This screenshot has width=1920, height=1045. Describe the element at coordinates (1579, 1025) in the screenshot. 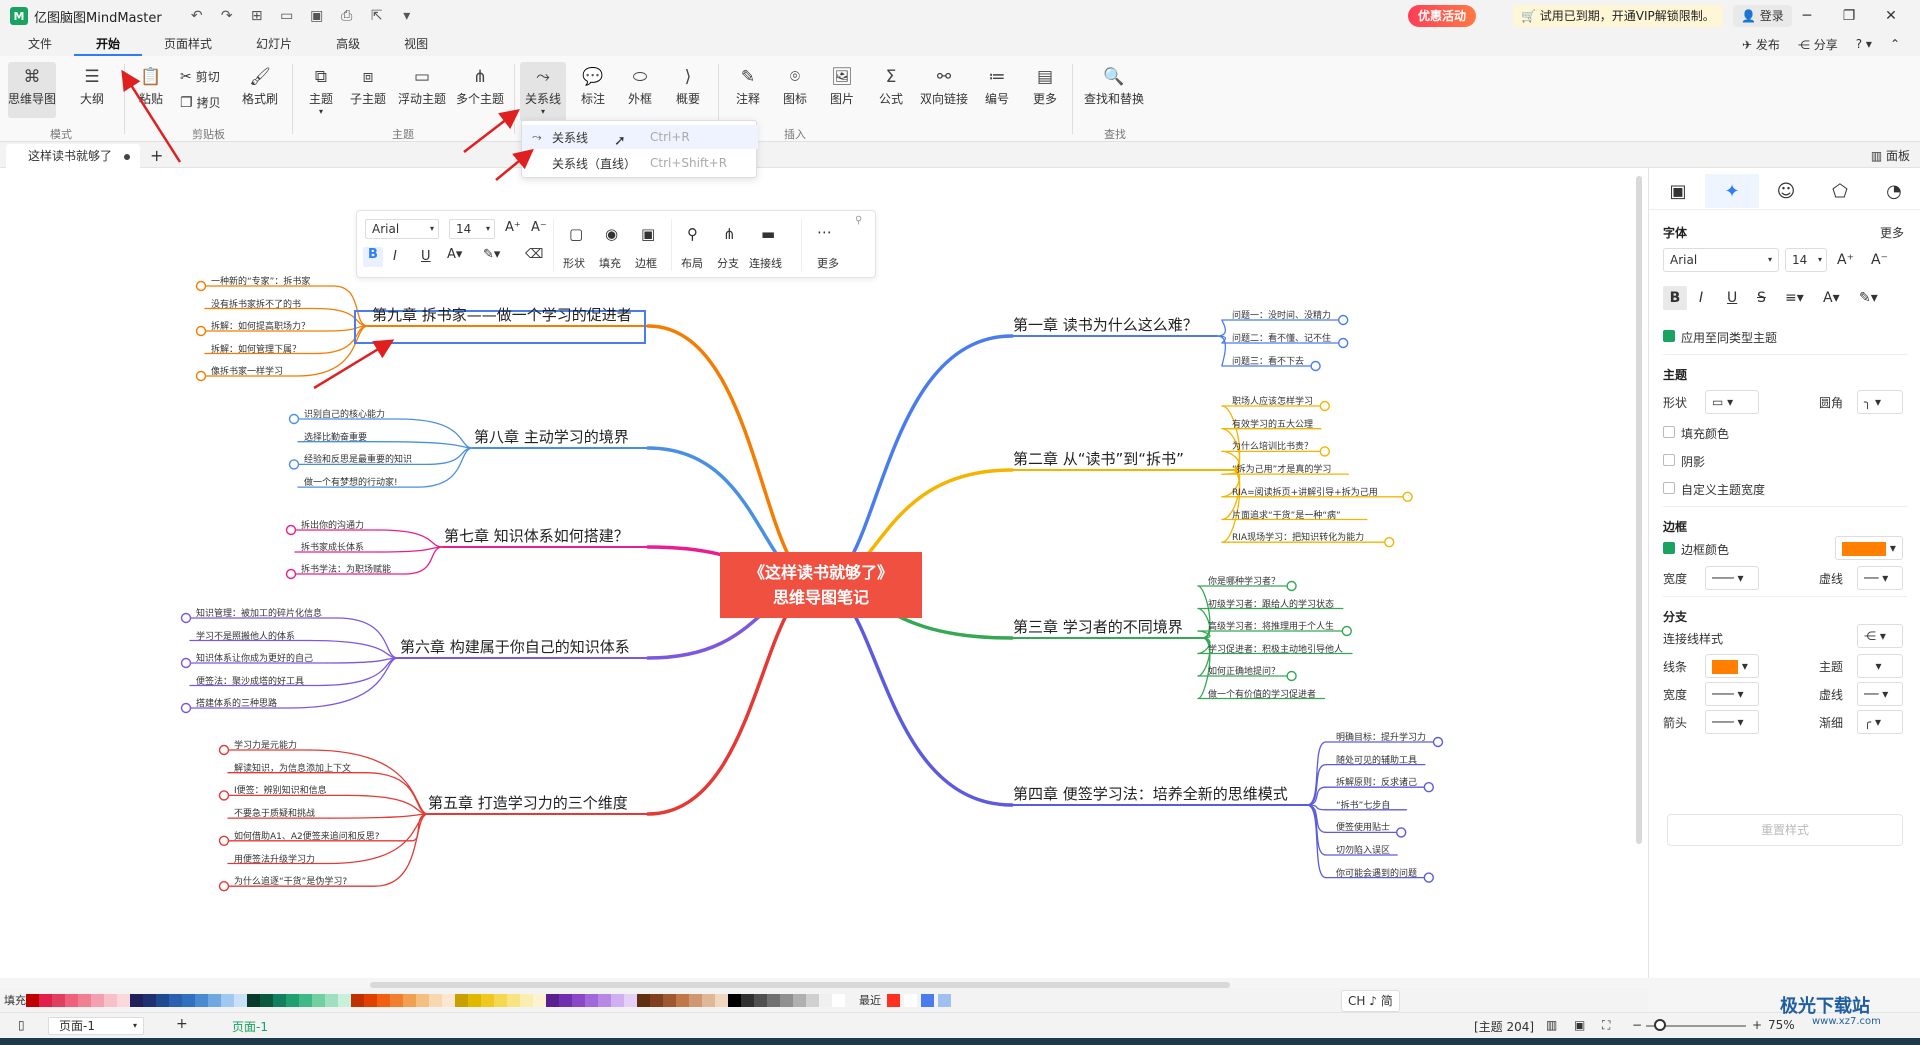

I see `fit-width-icon: ▣` at that location.